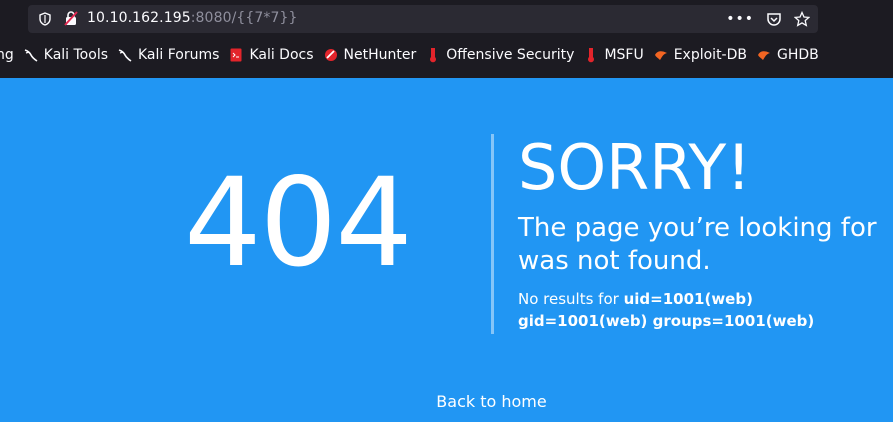  I want to click on bookmark-kali-forums: Kali Forums, so click(168, 55).